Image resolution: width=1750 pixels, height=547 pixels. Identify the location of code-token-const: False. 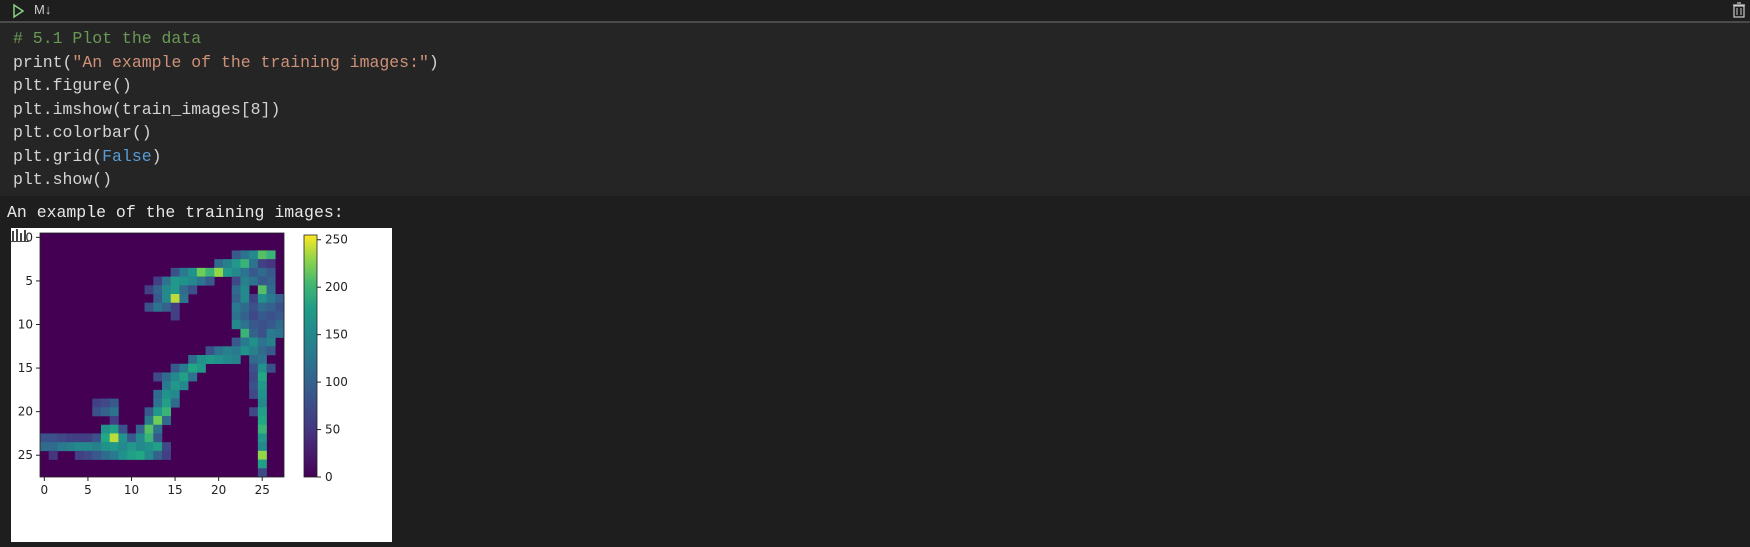
(127, 156).